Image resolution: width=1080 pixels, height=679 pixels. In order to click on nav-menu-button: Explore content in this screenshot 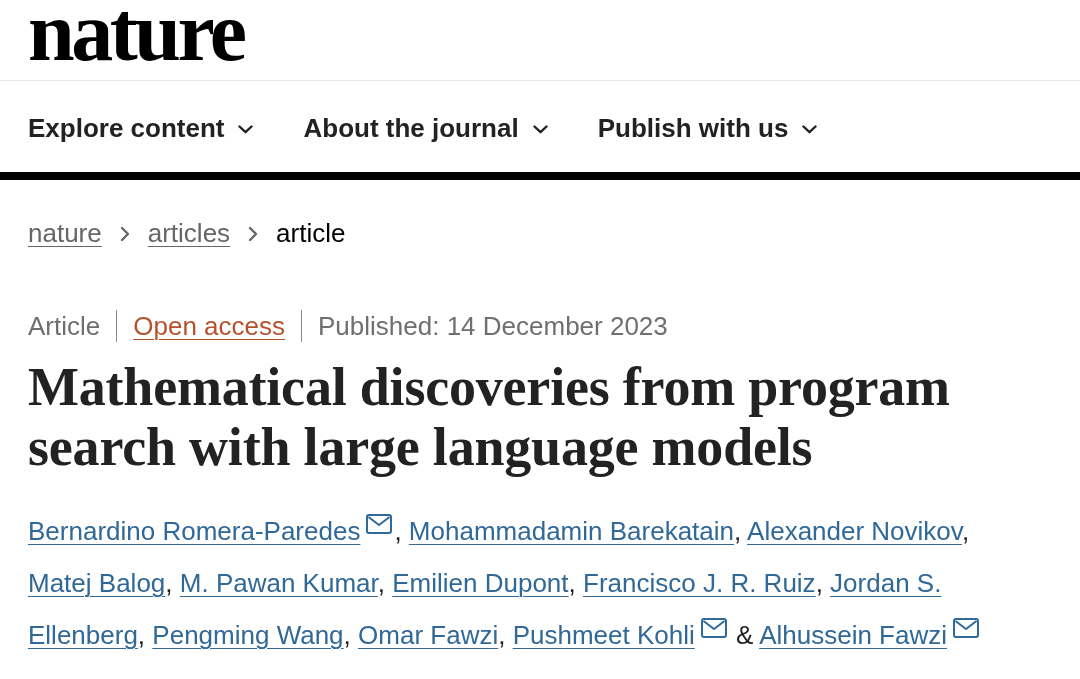, I will do `click(141, 128)`.